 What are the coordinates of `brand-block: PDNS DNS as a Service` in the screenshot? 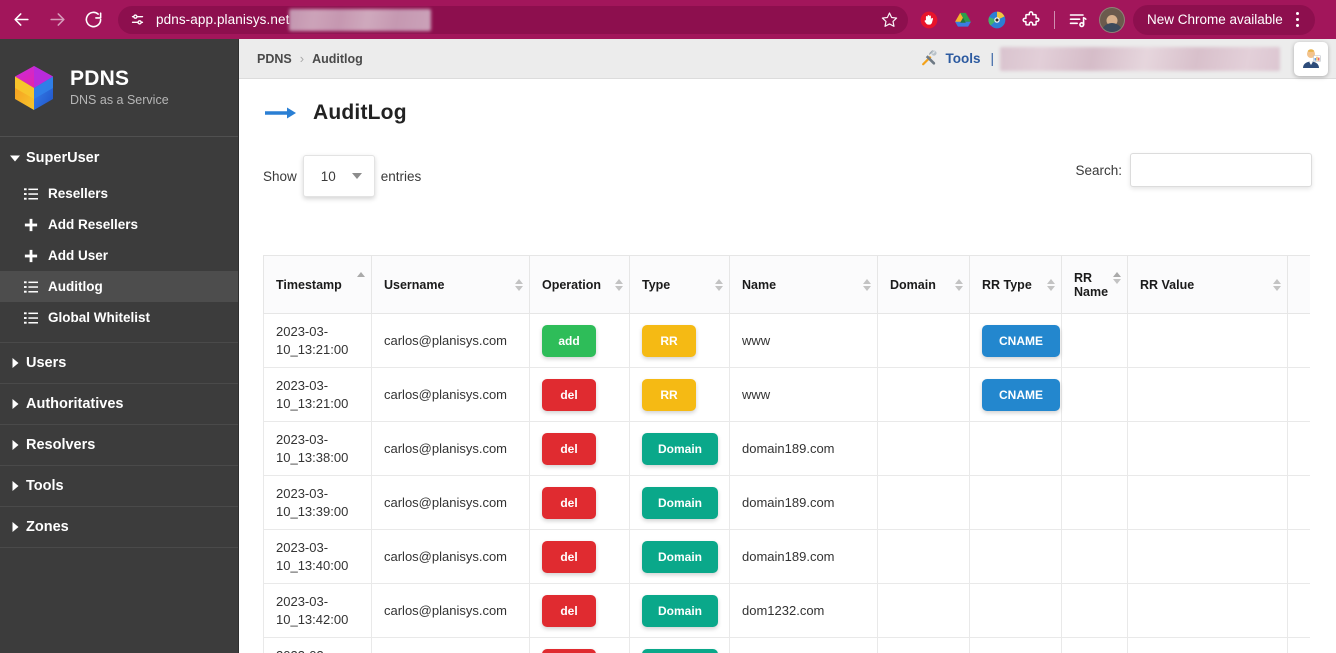 It's located at (119, 88).